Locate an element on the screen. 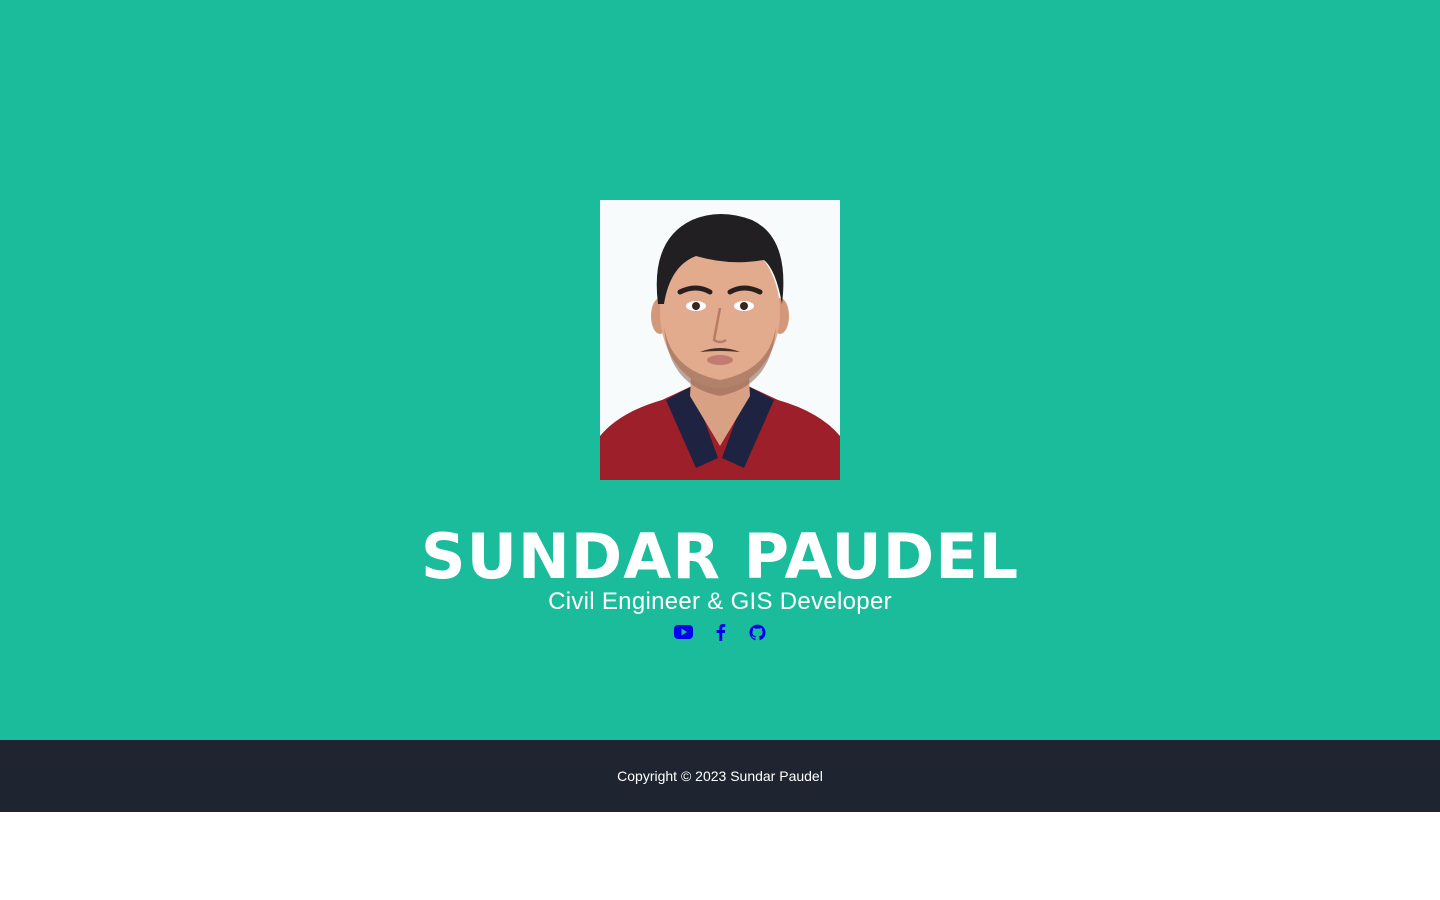 Image resolution: width=1440 pixels, height=900 pixels. site-footer: Copyright © 2023 Sundar Paudel is located at coordinates (720, 776).